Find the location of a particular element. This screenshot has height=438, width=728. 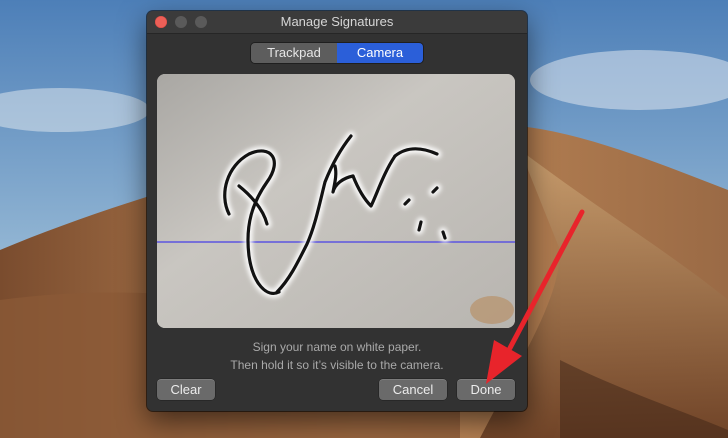

title-bar: Manage Signatures is located at coordinates (337, 22).